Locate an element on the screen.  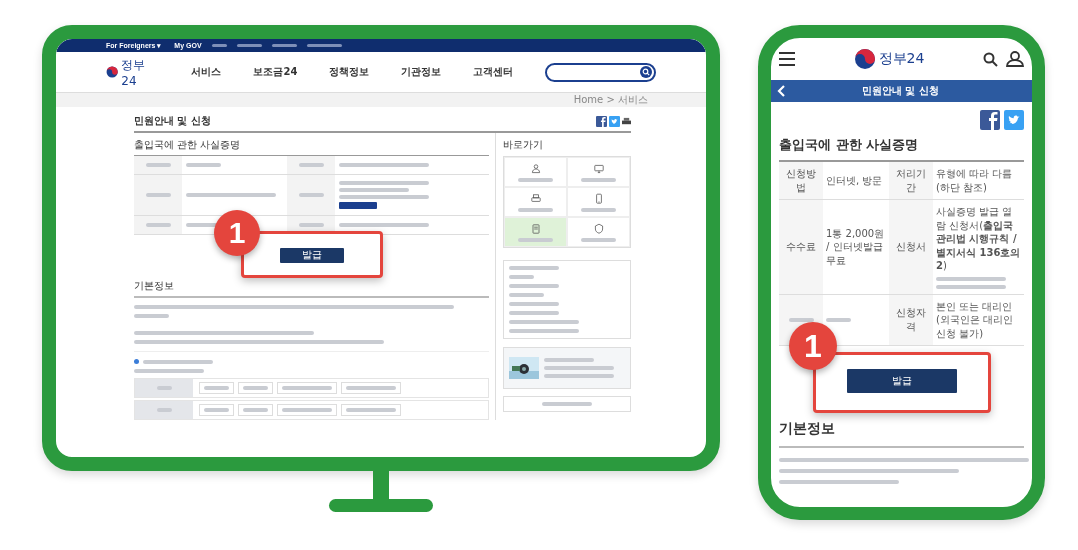
issue-button: 발급 is located at coordinates (901, 381).